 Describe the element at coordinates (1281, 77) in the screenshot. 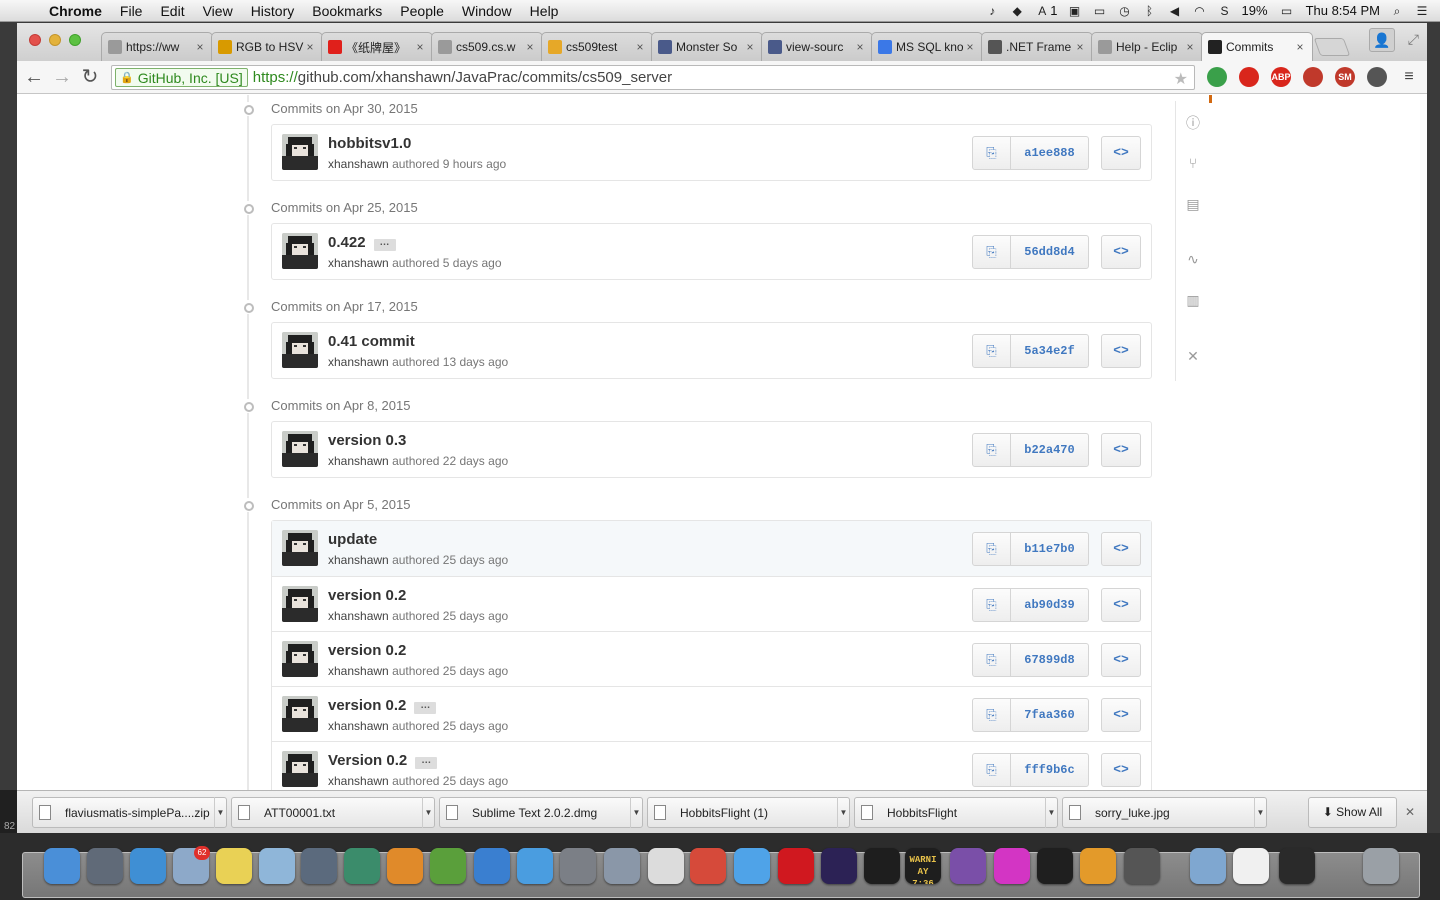

I see `adblock-icon: ABP` at that location.